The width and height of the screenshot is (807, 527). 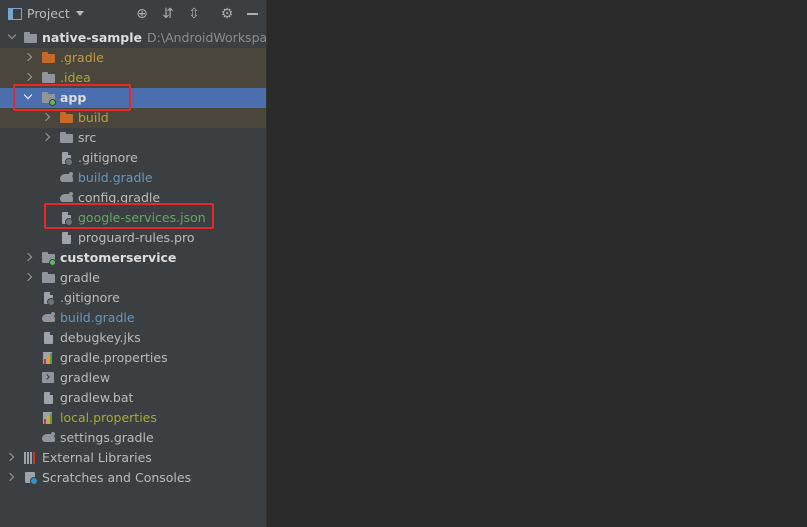 I want to click on library-icon, so click(x=30, y=458).